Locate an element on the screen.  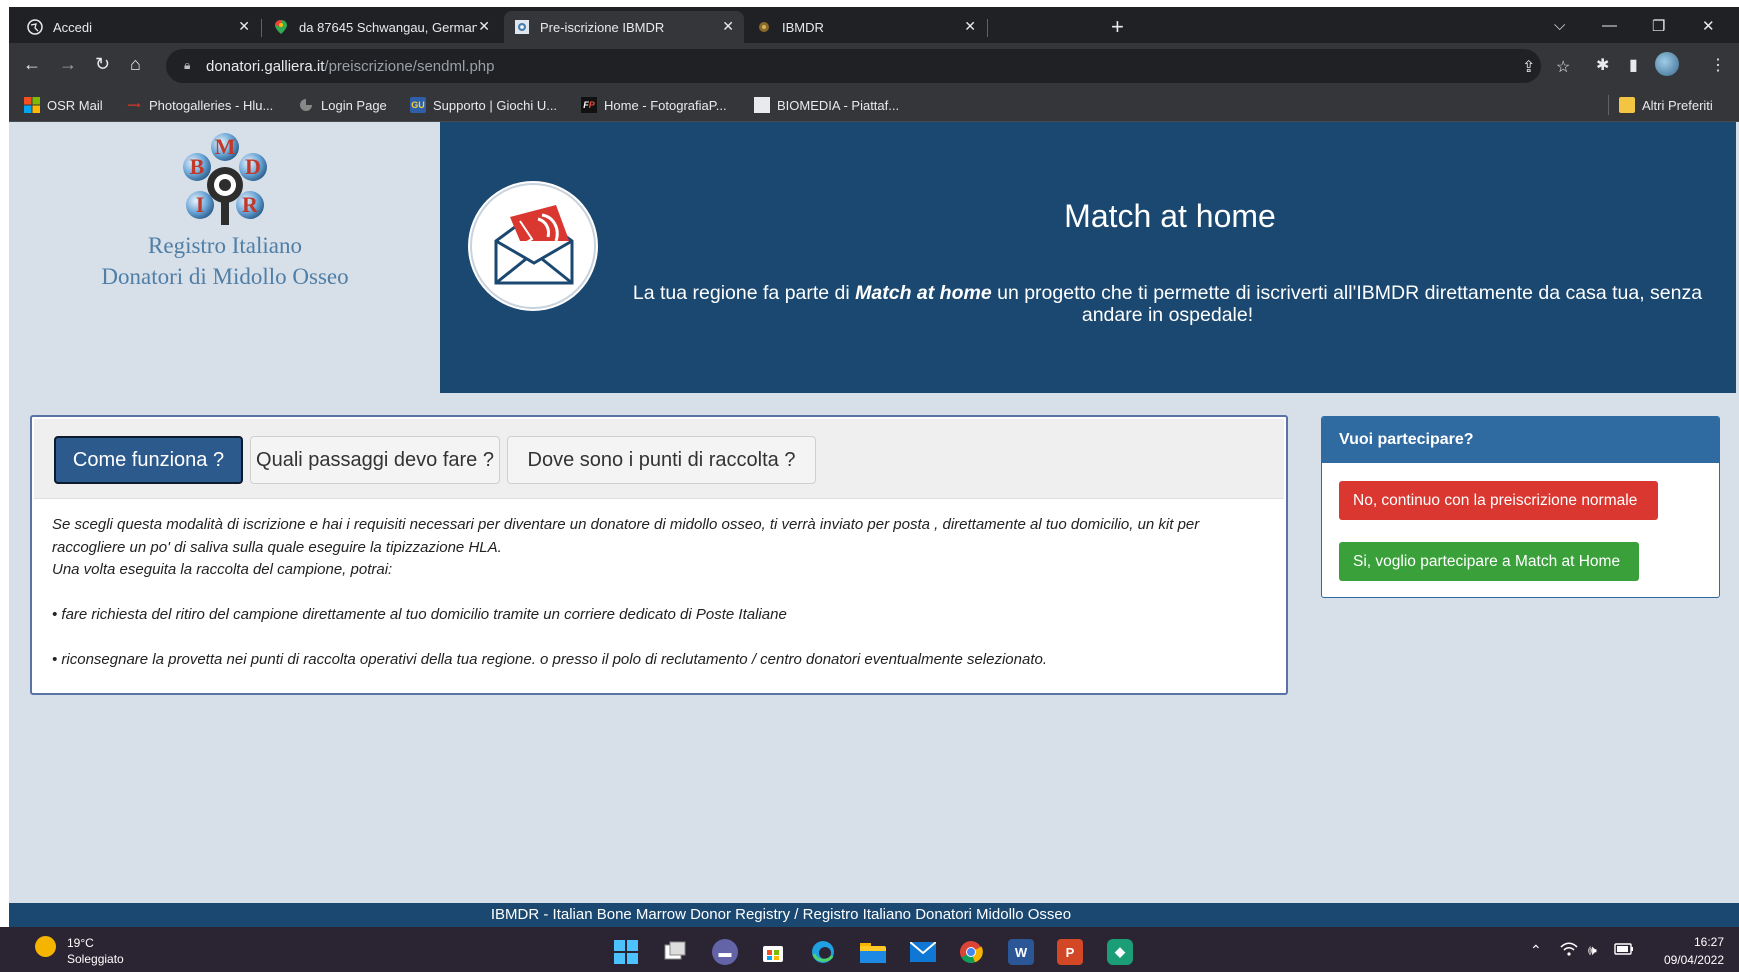
tab-label: Quali passaggi devo fare ? is located at coordinates (375, 459).